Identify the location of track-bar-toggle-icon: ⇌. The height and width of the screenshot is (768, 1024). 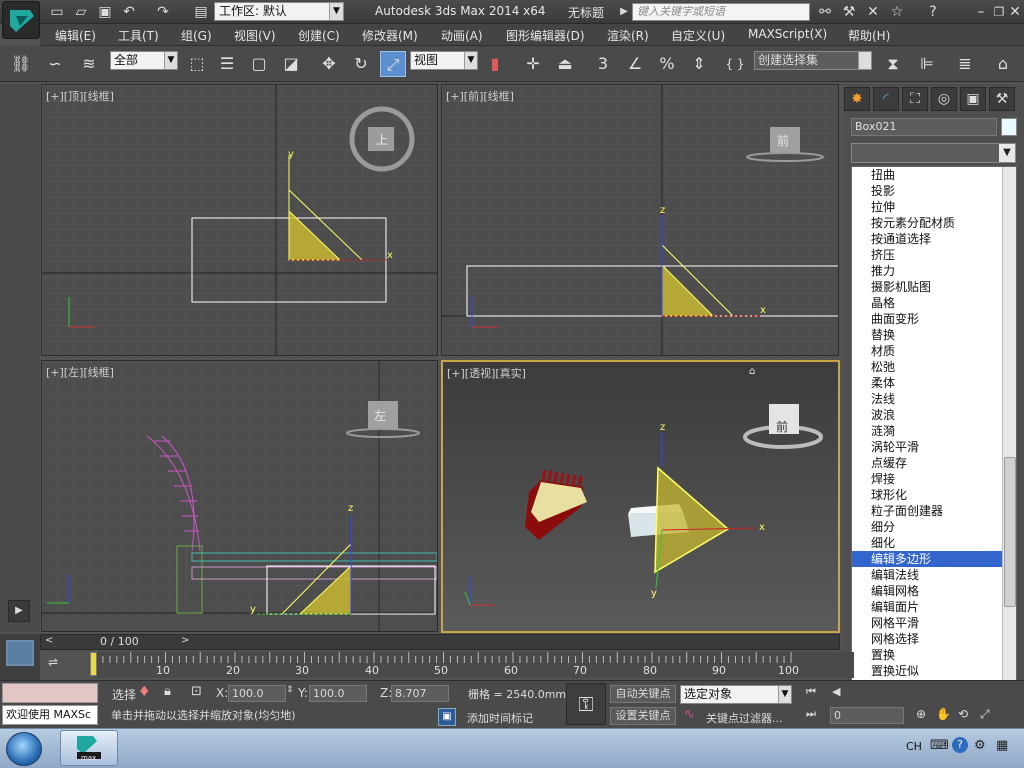
(62, 665).